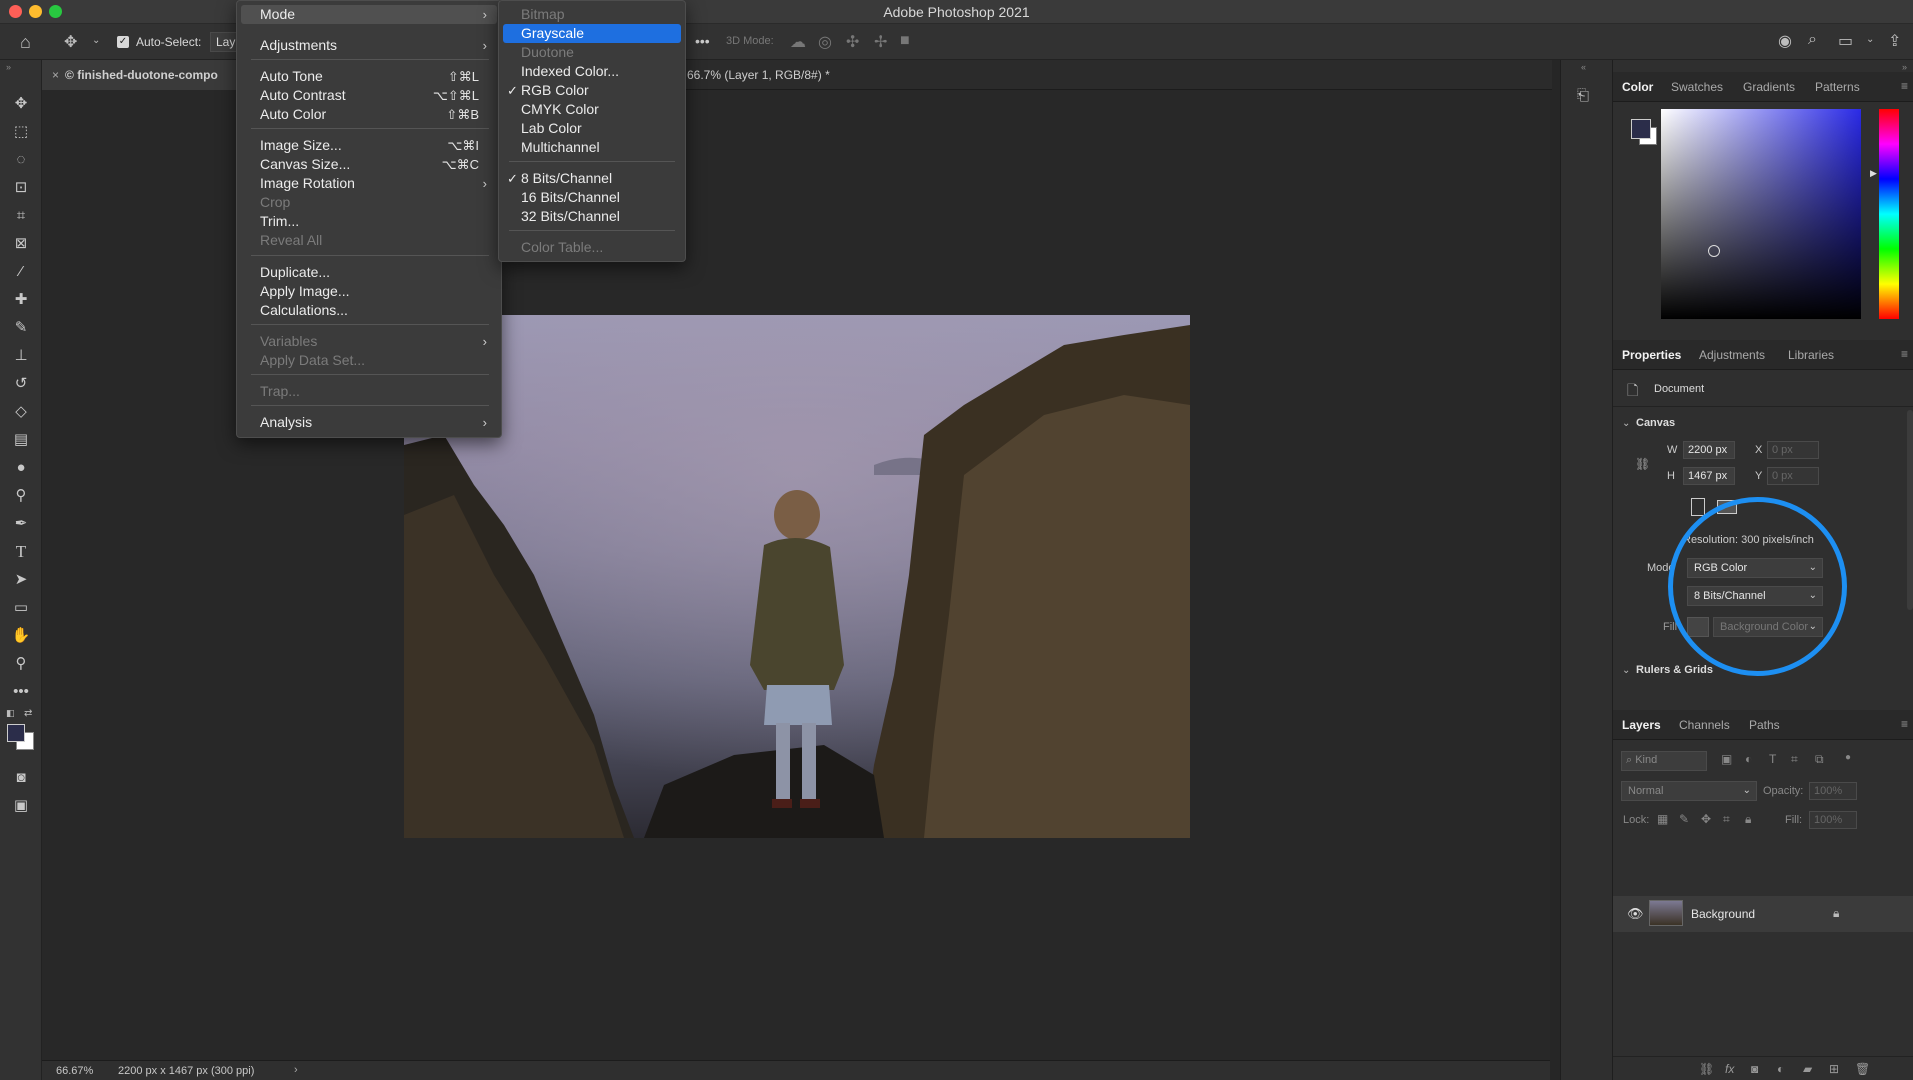 The height and width of the screenshot is (1080, 1913). Describe the element at coordinates (70, 42) in the screenshot. I see `move-tool-preset-icon: ✥` at that location.